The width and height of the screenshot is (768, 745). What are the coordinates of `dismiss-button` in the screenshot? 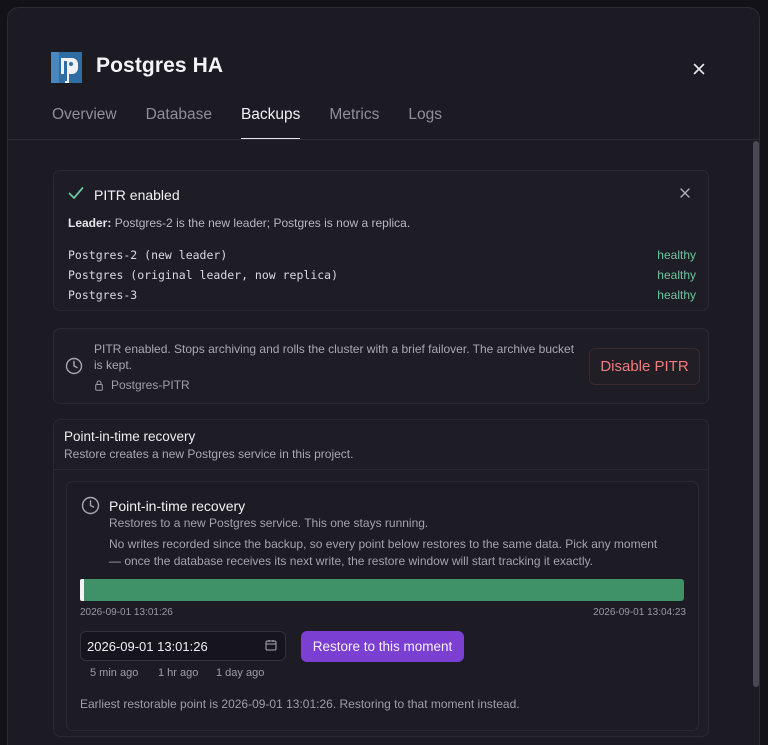 It's located at (685, 194).